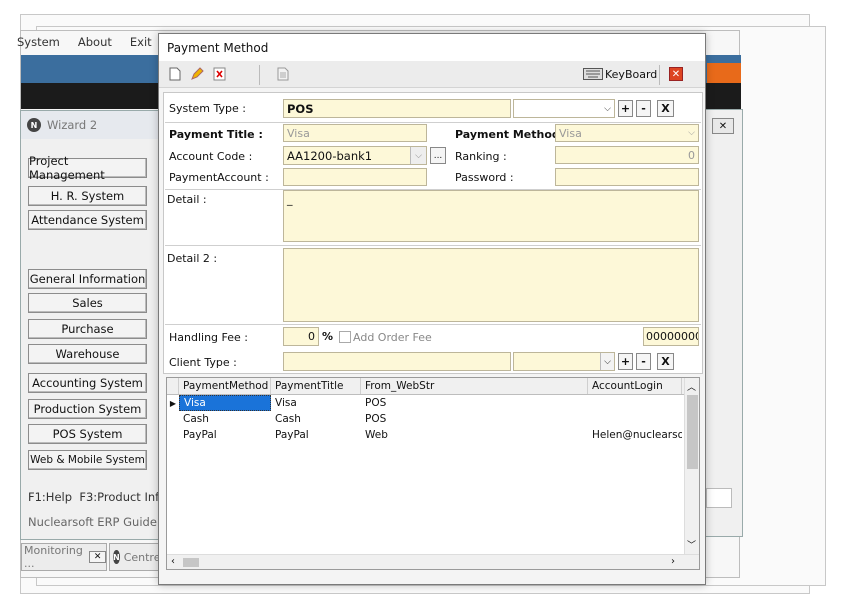 The height and width of the screenshot is (600, 844). What do you see at coordinates (665, 361) in the screenshot?
I see `client-type-clear-button: X` at bounding box center [665, 361].